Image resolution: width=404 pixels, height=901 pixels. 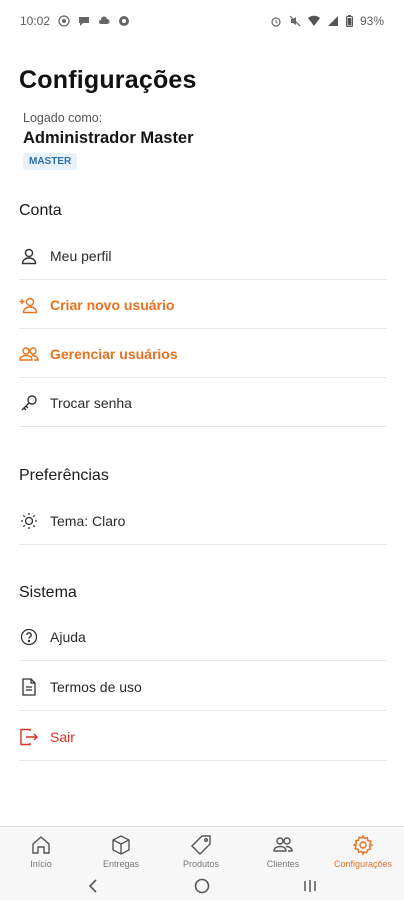 I want to click on help-circle-icon, so click(x=29, y=637).